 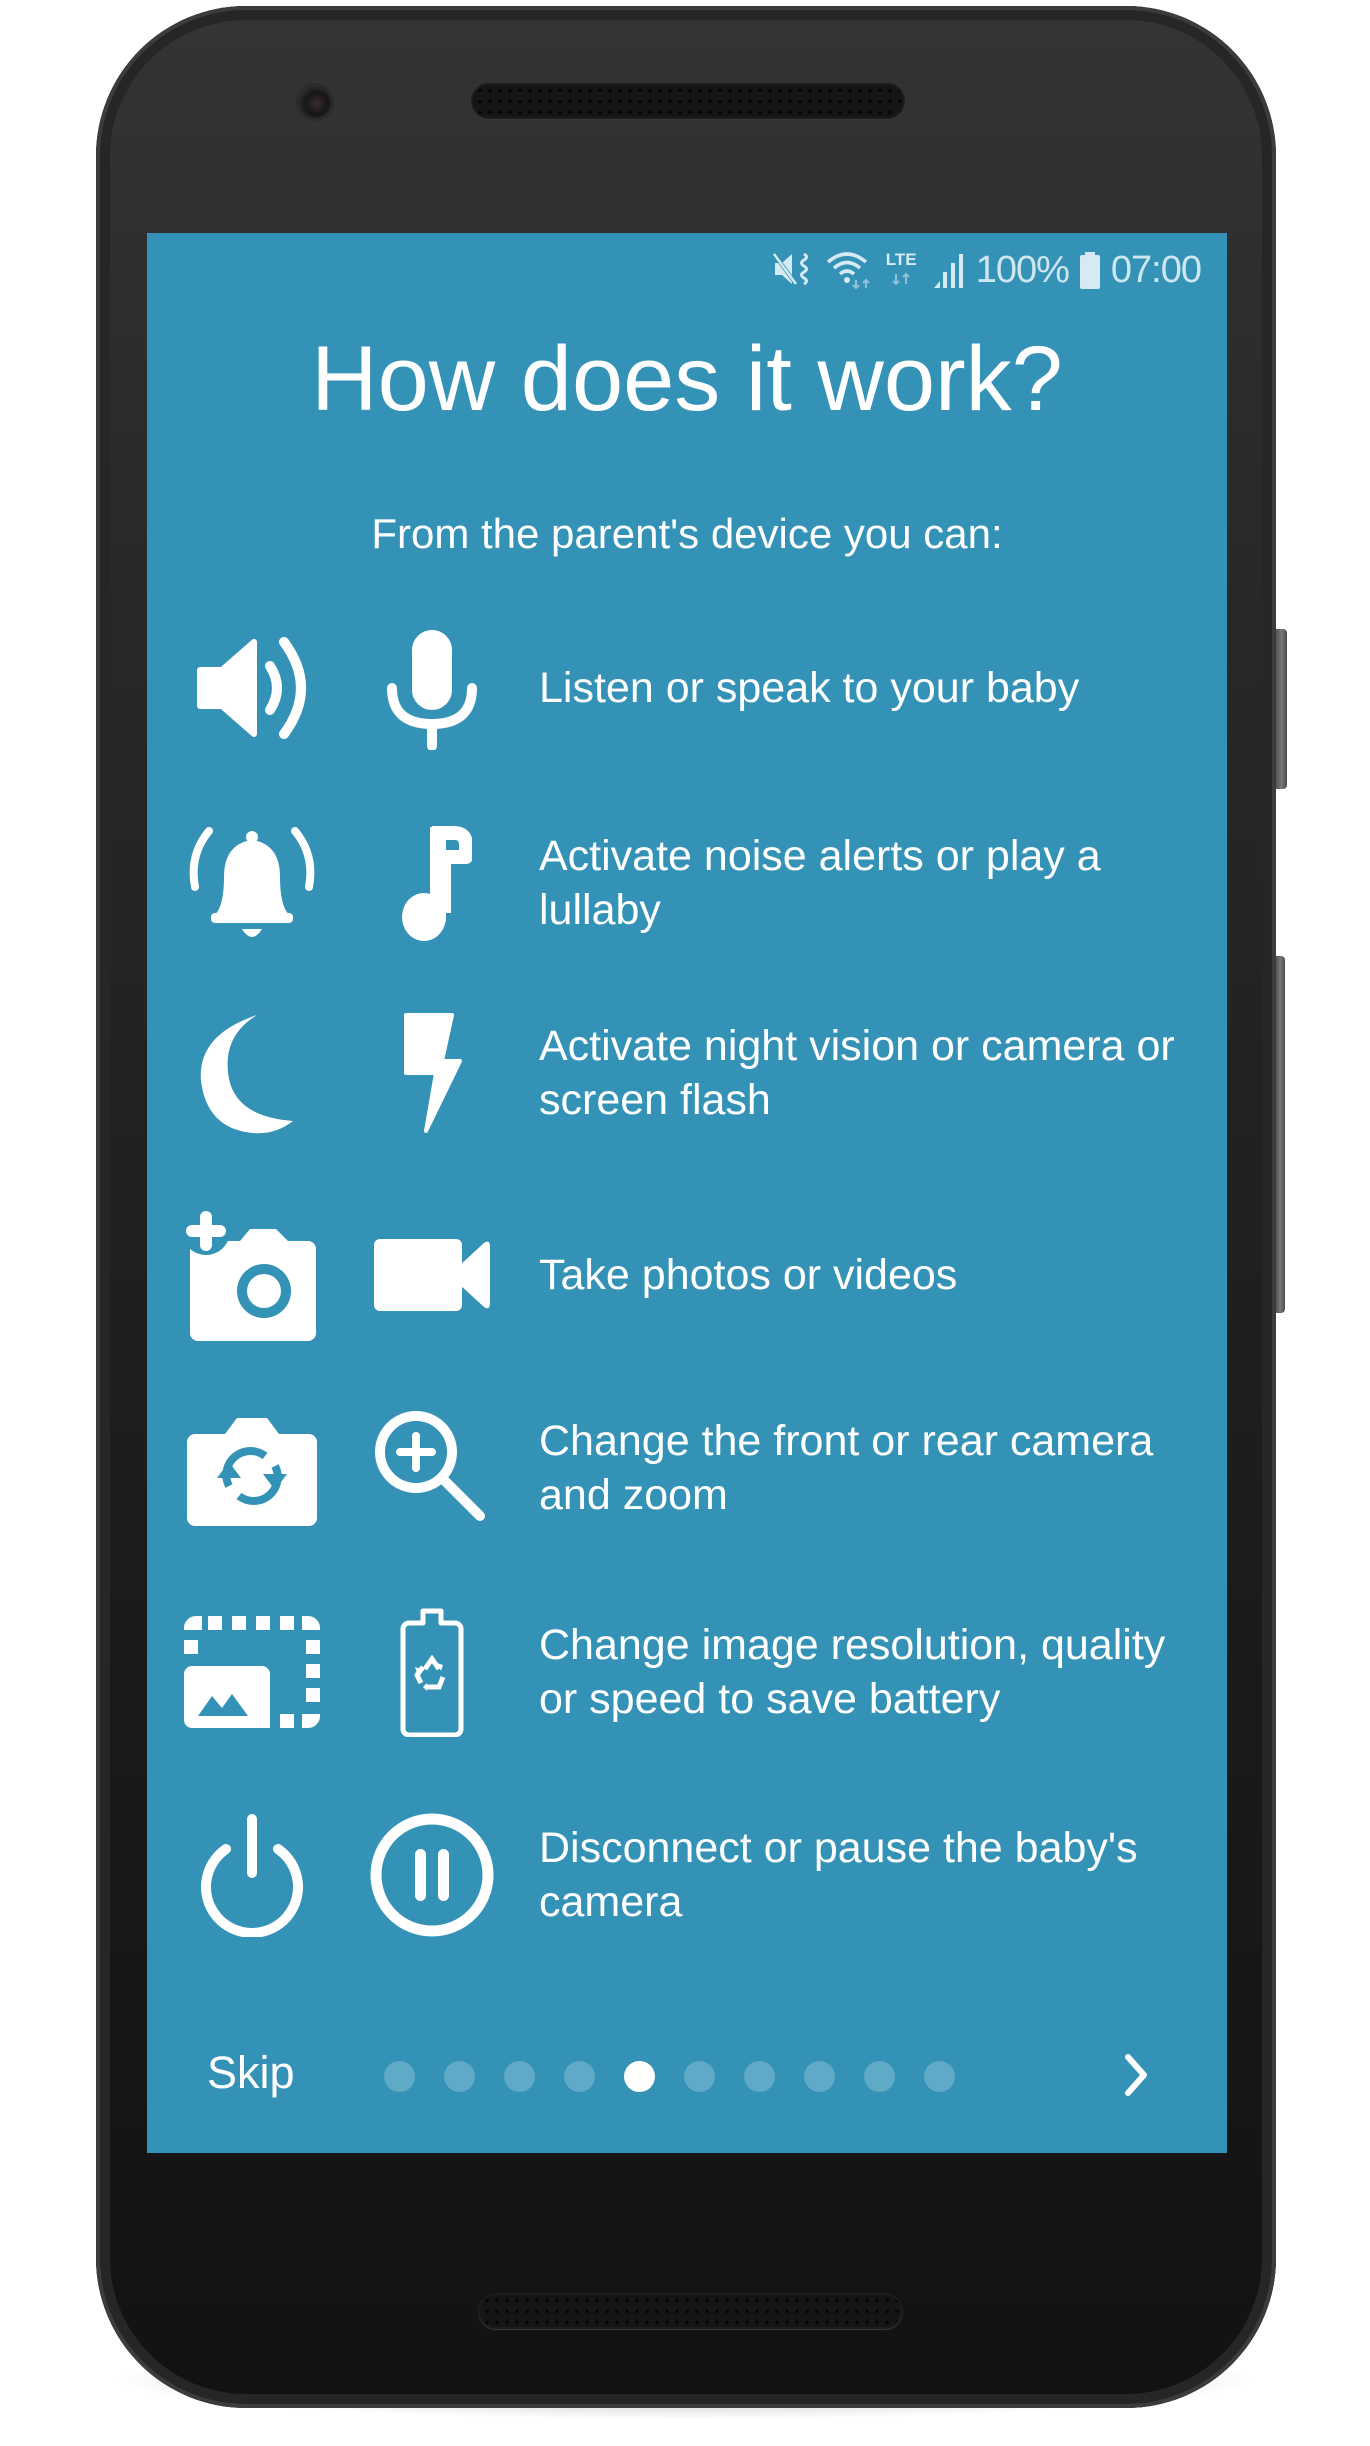 I want to click on volume-rocker, so click(x=1280, y=1134).